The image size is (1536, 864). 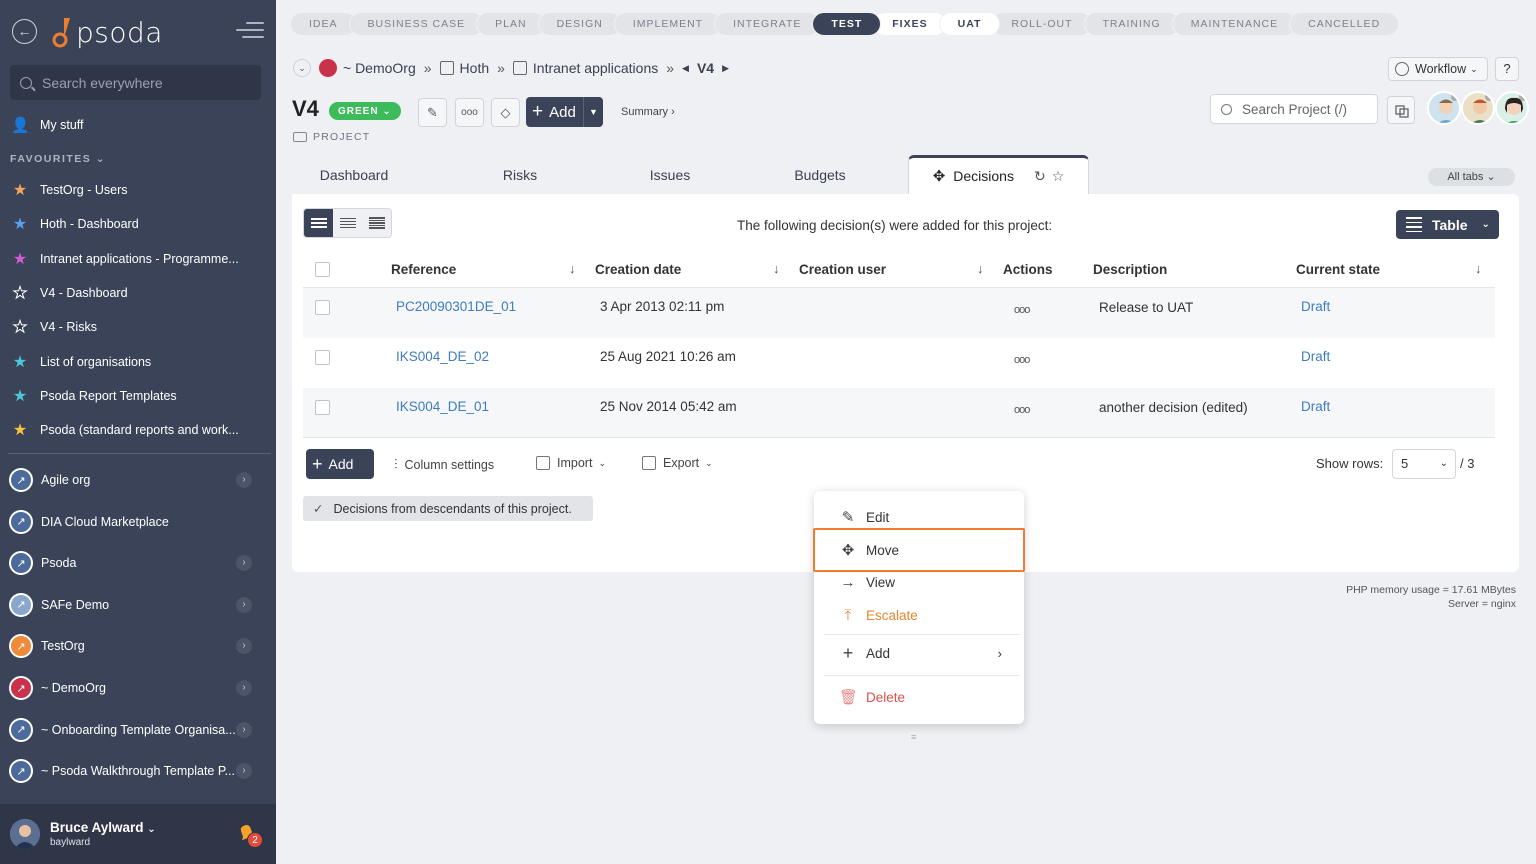 I want to click on back-icon: ←, so click(x=24, y=31).